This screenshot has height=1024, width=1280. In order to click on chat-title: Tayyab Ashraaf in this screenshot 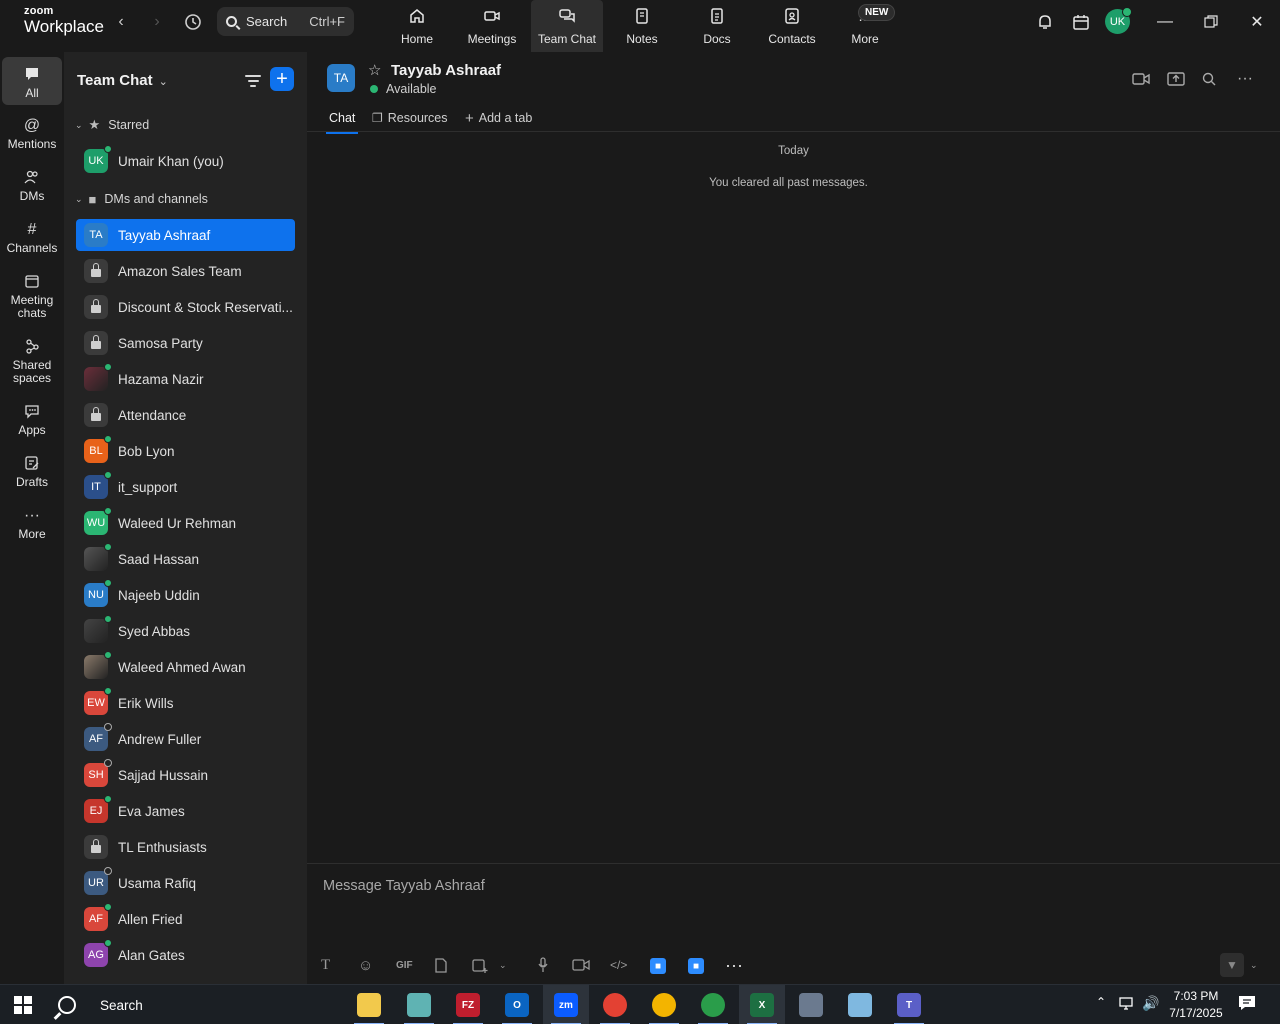, I will do `click(446, 70)`.